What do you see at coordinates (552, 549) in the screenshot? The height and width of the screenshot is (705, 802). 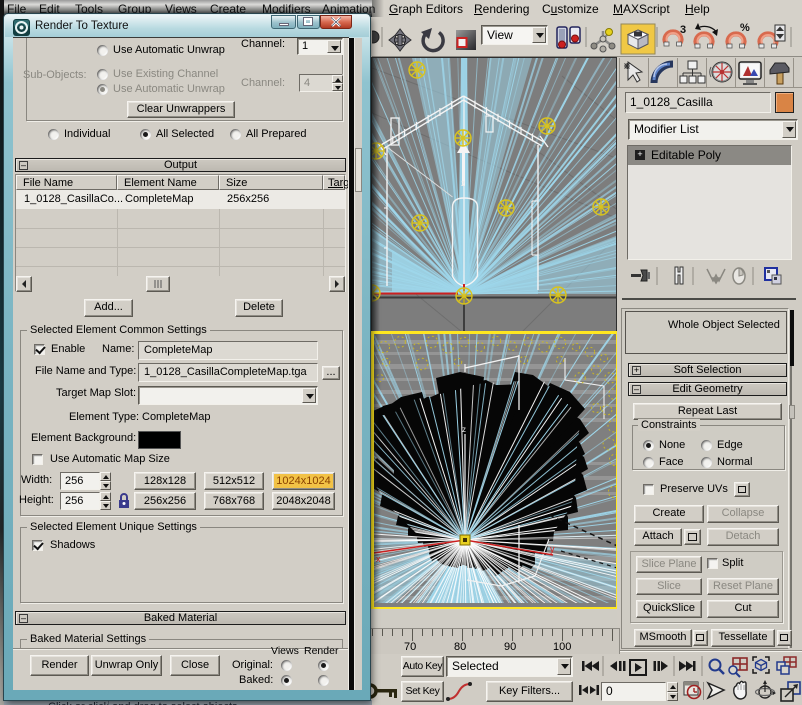 I see `svg-text: y` at bounding box center [552, 549].